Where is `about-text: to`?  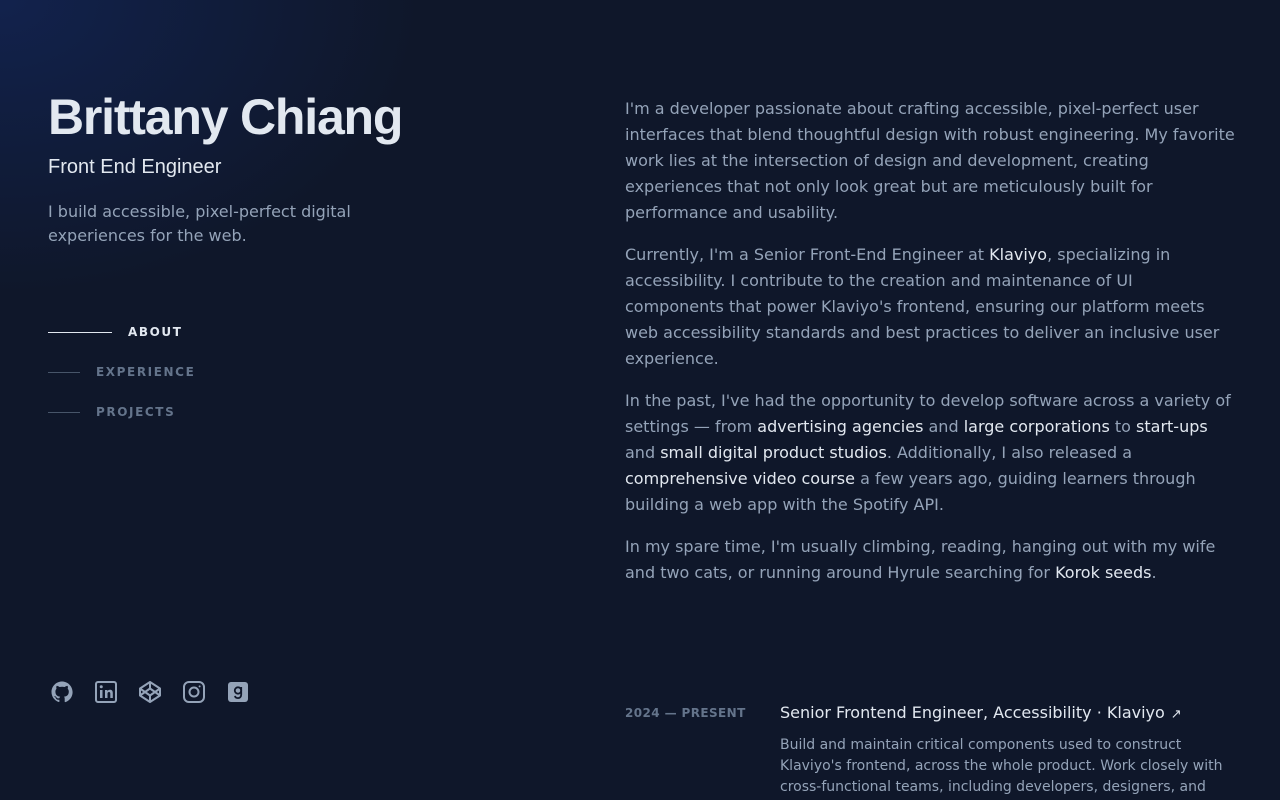
about-text: to is located at coordinates (1123, 426).